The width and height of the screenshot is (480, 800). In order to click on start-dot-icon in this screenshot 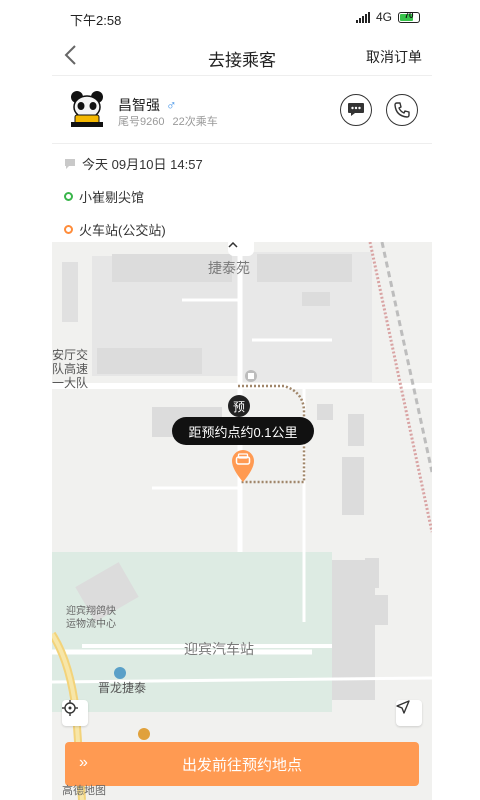, I will do `click(68, 196)`.